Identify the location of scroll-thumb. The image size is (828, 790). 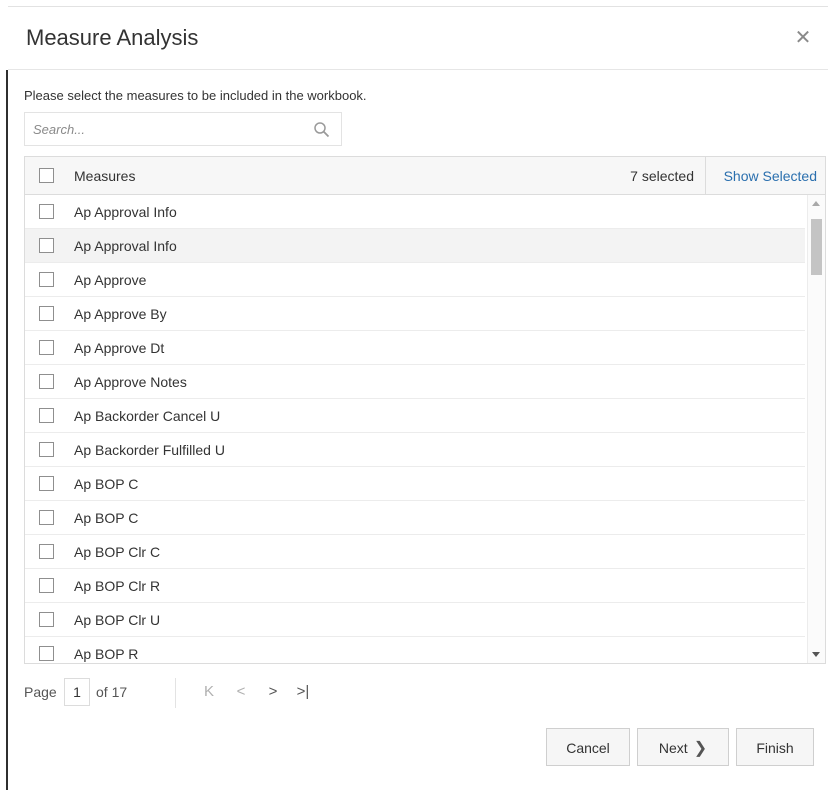
(816, 247).